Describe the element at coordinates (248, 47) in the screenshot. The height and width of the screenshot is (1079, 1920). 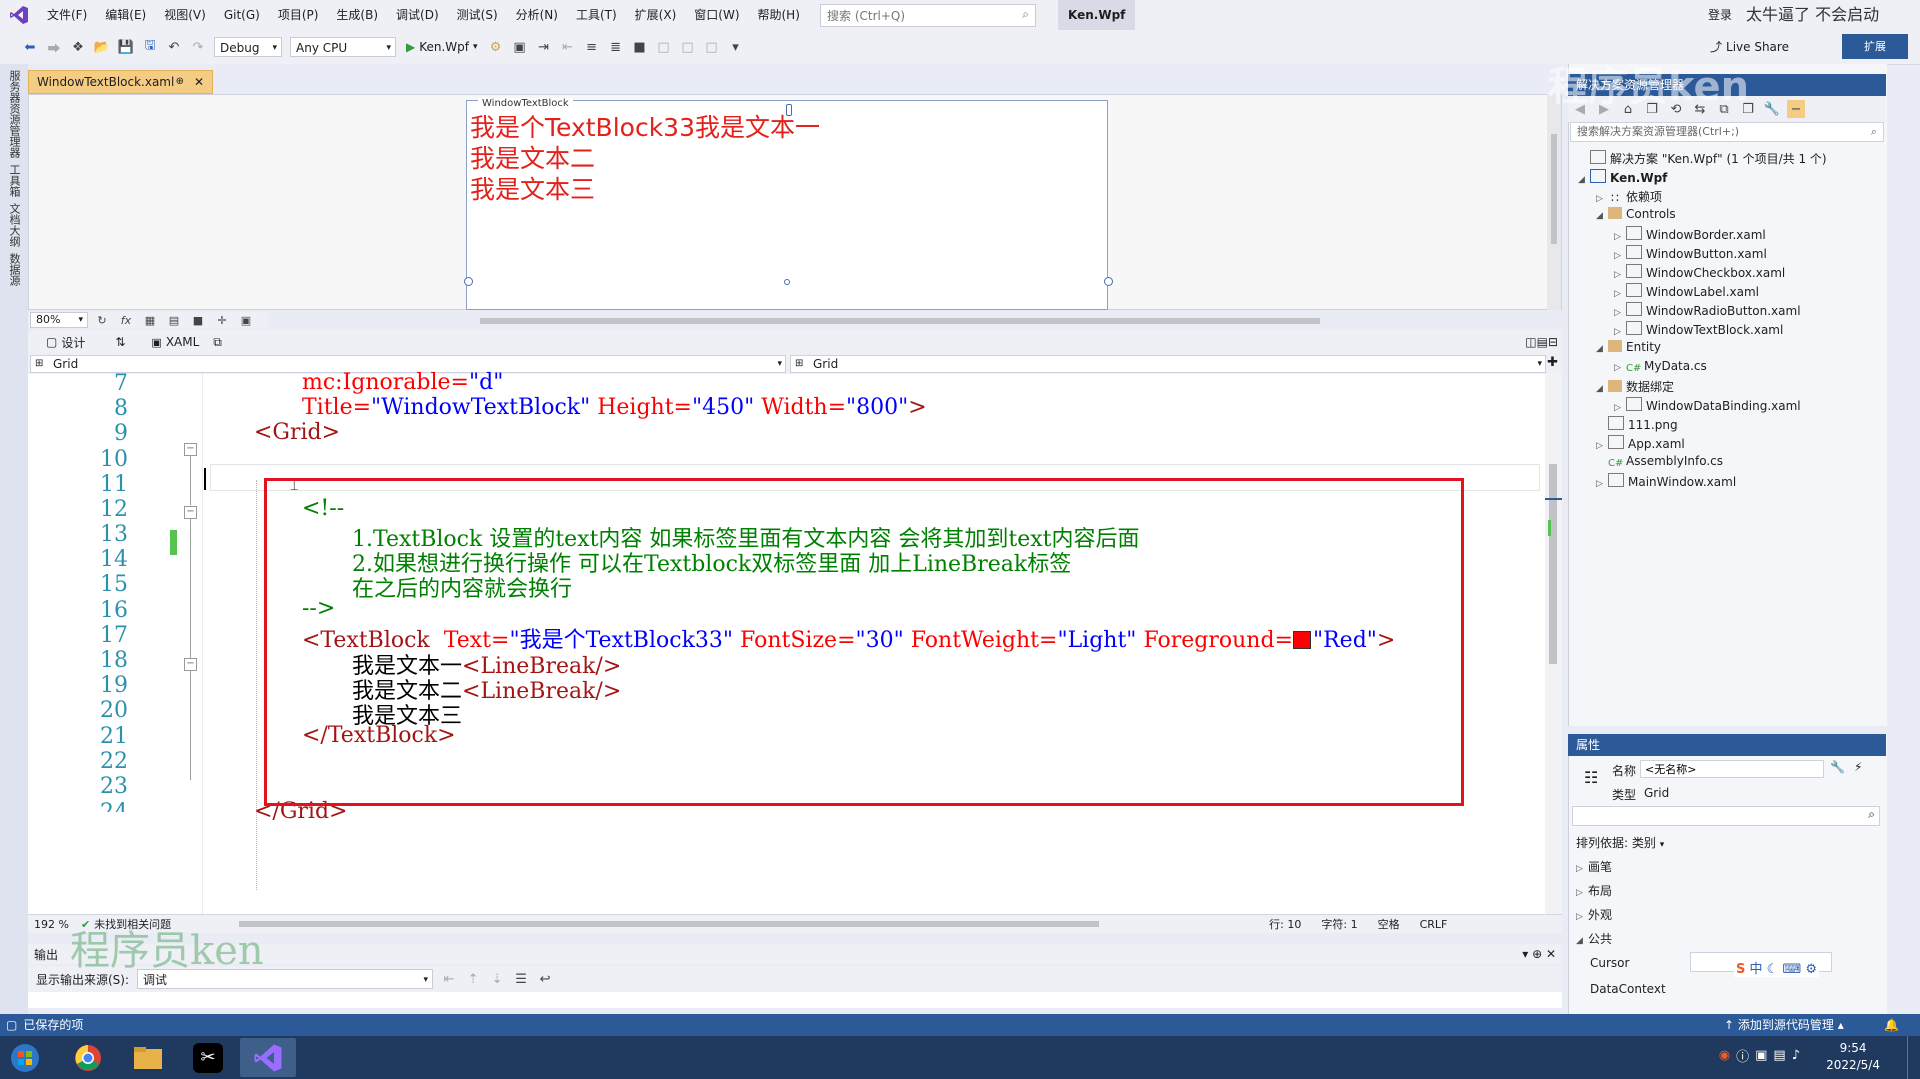
I see `configuration-select: Debug ▾` at that location.